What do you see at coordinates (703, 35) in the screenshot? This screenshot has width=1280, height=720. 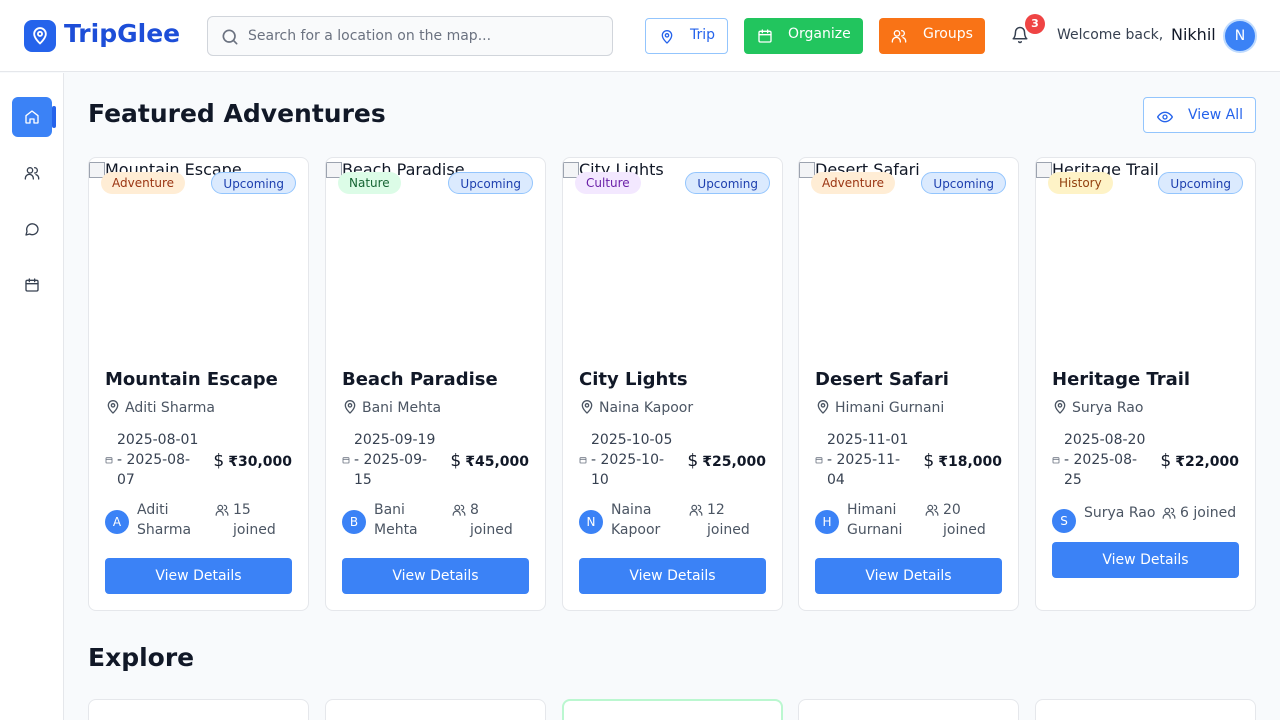 I see `trip-button-label: Trip` at bounding box center [703, 35].